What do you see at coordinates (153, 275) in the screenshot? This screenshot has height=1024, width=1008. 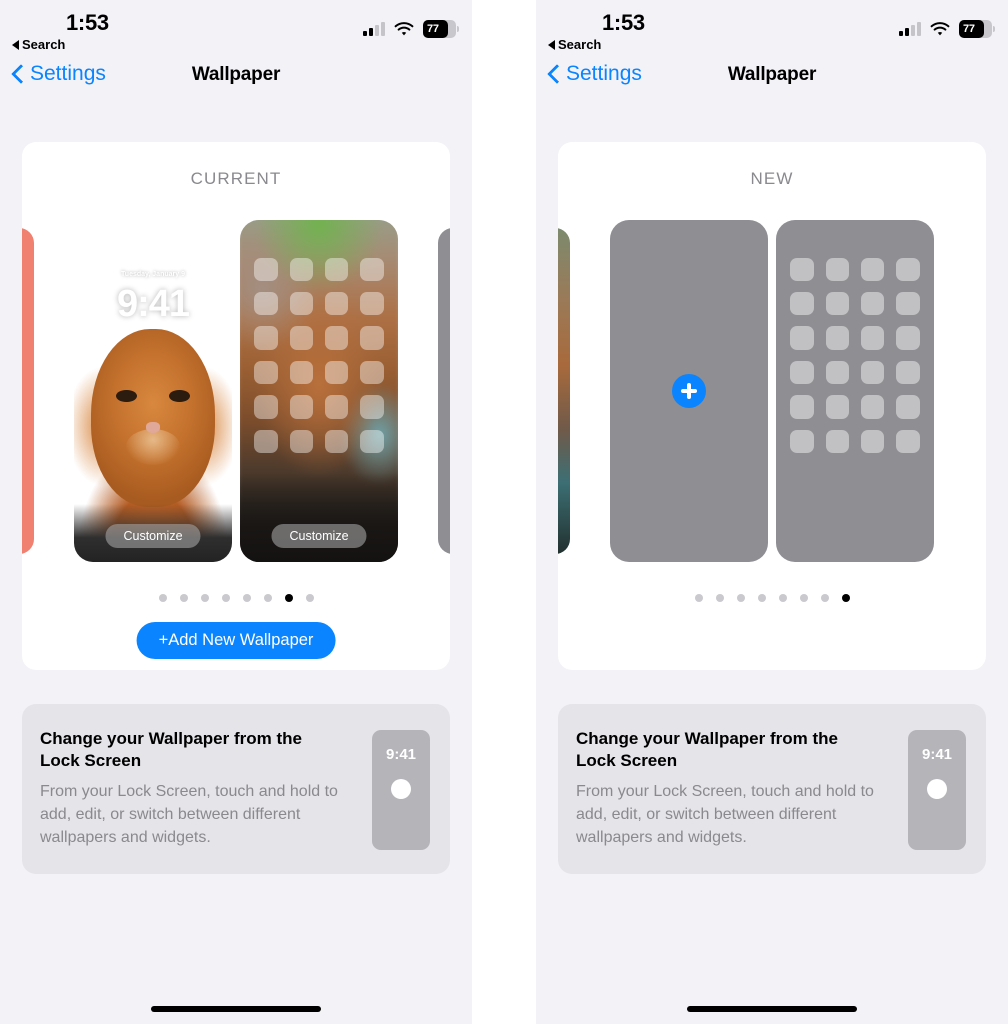 I see `lock-screen-date: Tuesday, January 9` at bounding box center [153, 275].